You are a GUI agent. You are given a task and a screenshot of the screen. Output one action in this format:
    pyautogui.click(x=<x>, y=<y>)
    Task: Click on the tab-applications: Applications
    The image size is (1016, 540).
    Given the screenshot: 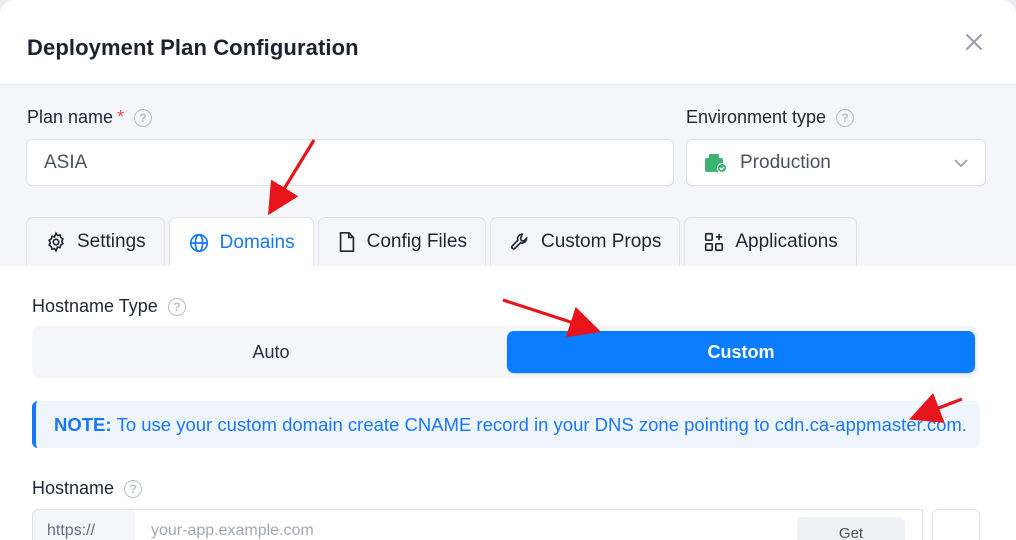 What is the action you would take?
    pyautogui.click(x=770, y=241)
    